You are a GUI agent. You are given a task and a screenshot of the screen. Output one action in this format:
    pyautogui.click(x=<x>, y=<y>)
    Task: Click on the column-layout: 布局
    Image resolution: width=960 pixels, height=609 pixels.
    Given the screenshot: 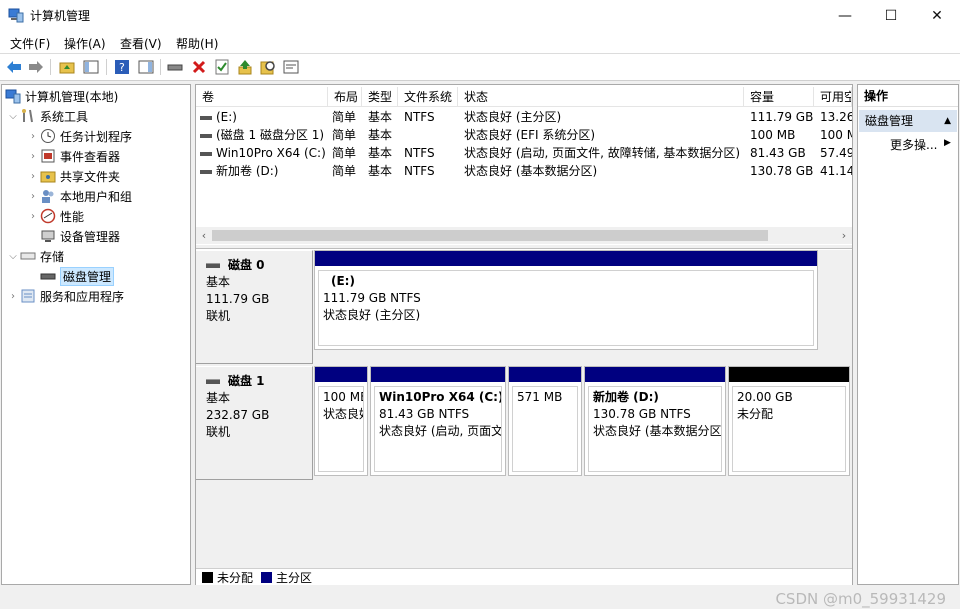 What is the action you would take?
    pyautogui.click(x=345, y=97)
    